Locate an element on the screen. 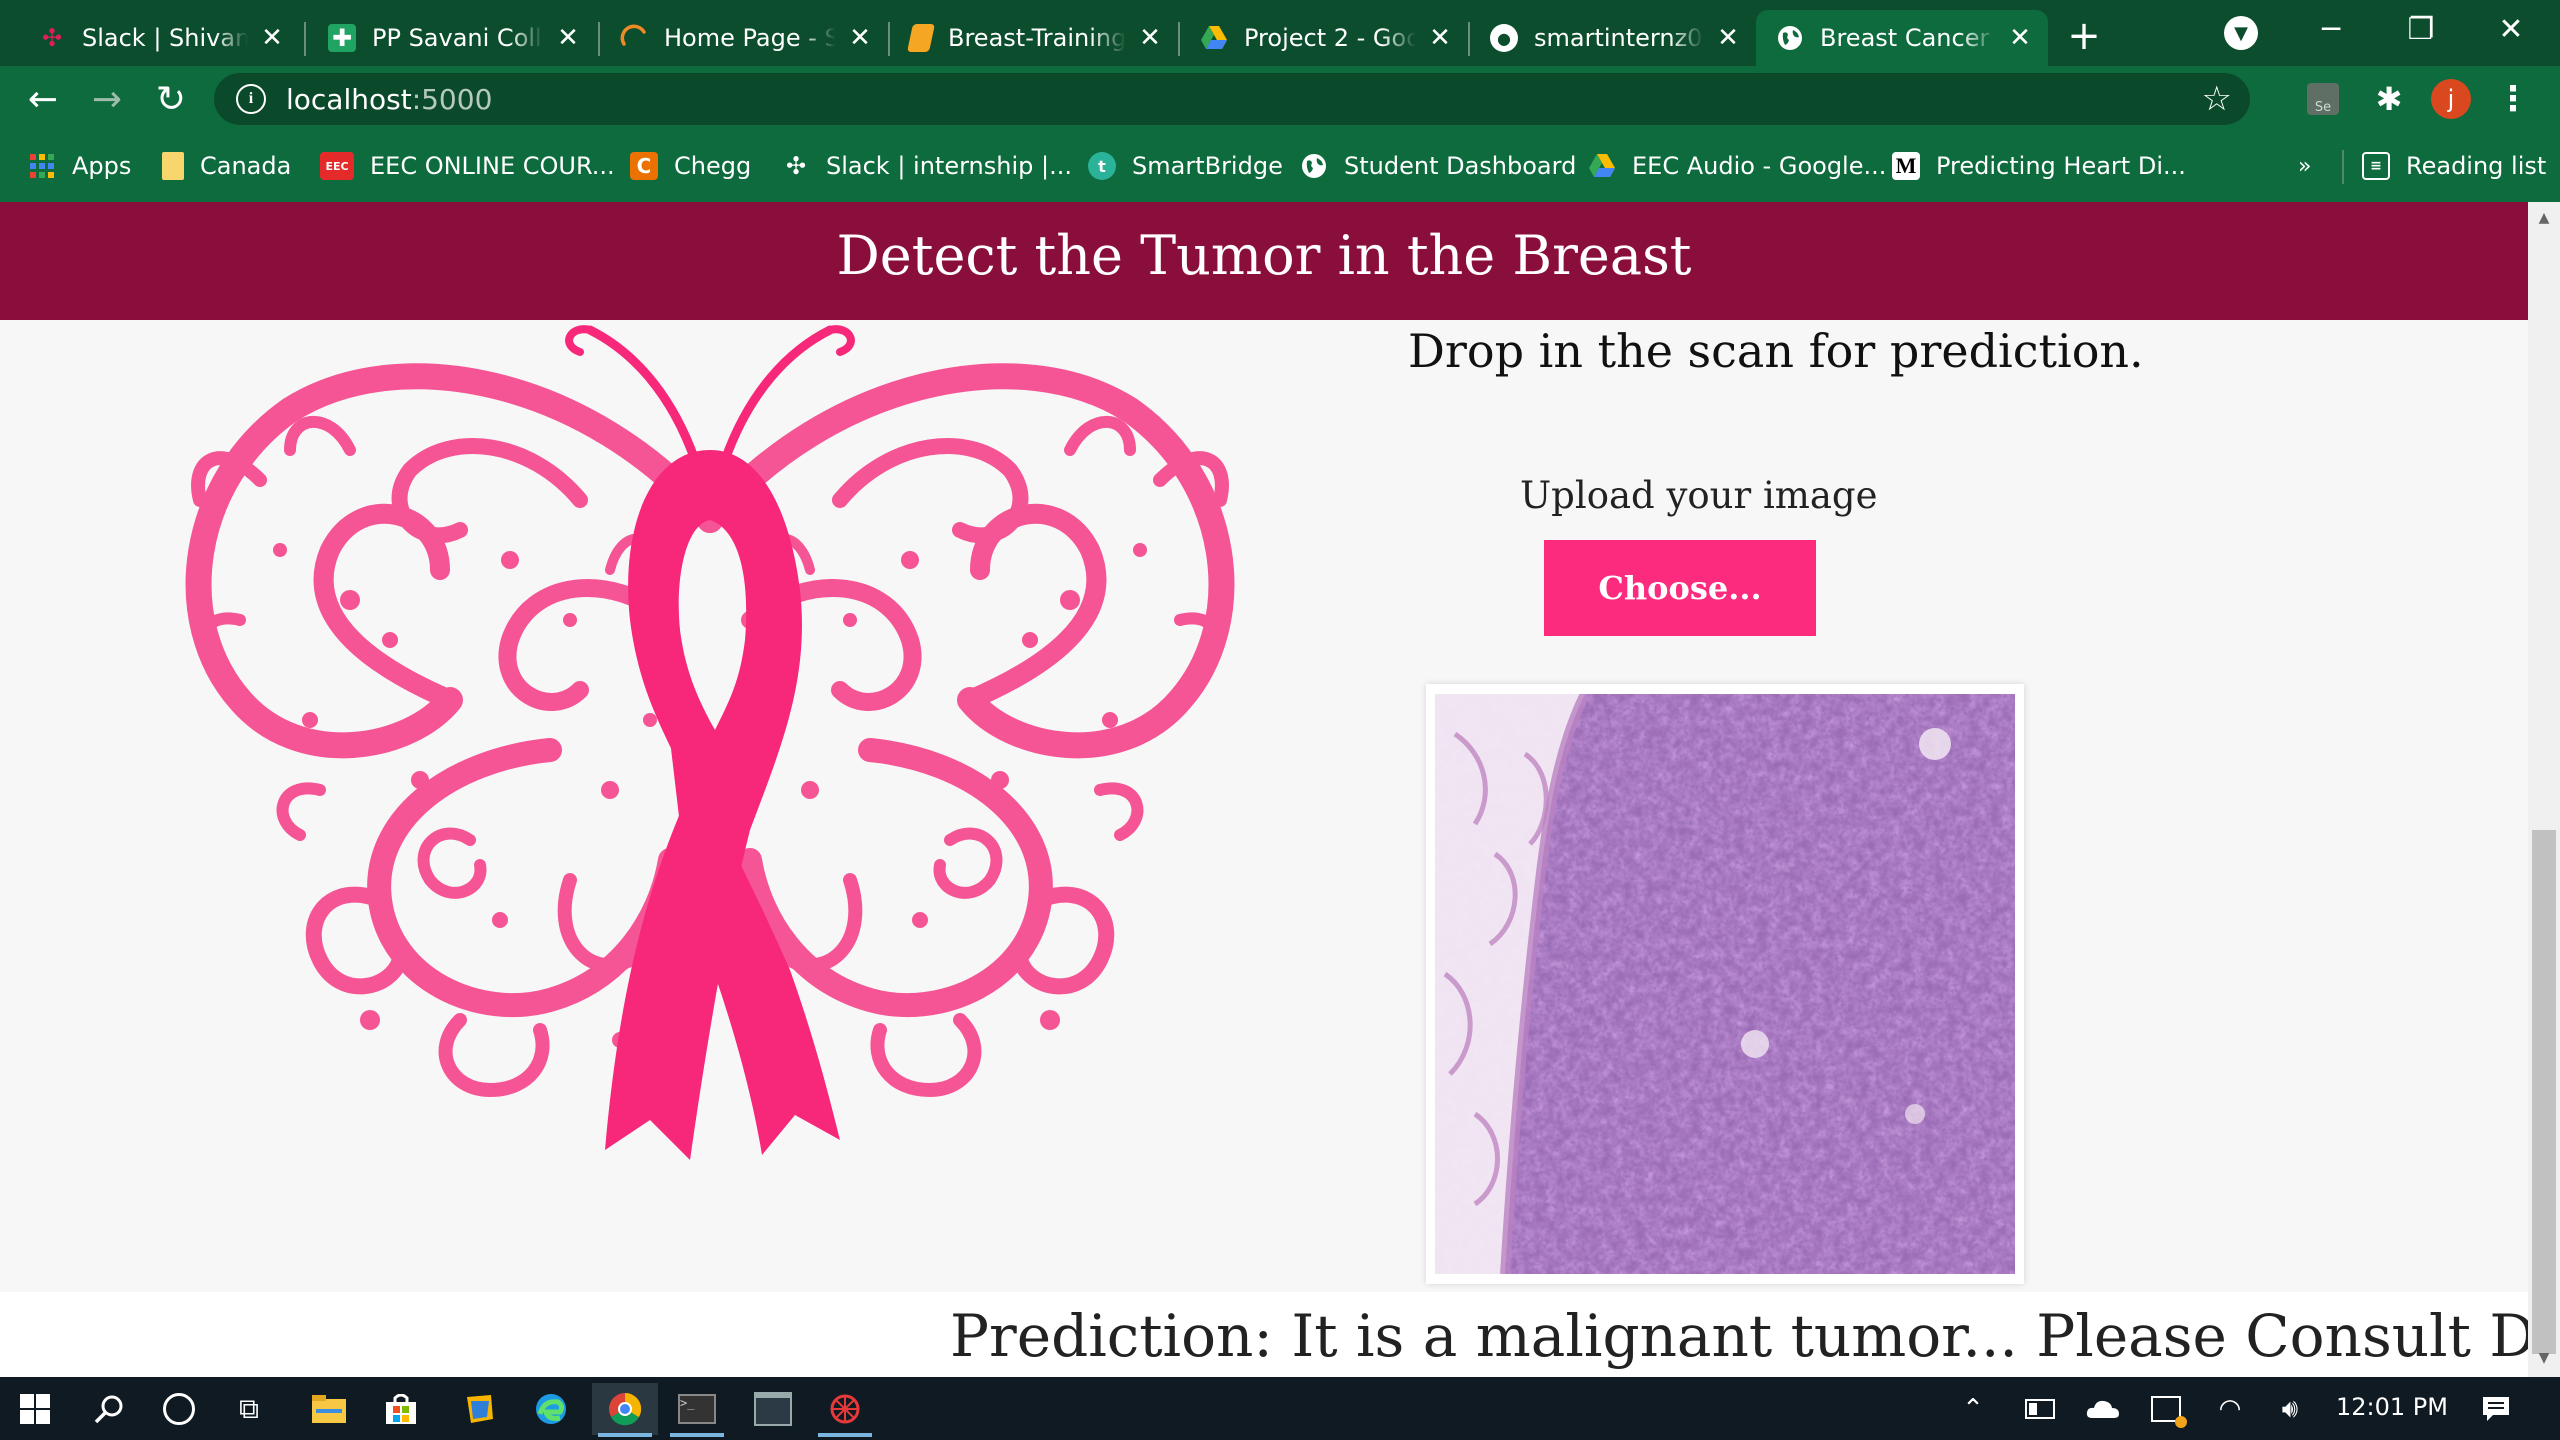 The image size is (2560, 1440). avatar: j is located at coordinates (2451, 99).